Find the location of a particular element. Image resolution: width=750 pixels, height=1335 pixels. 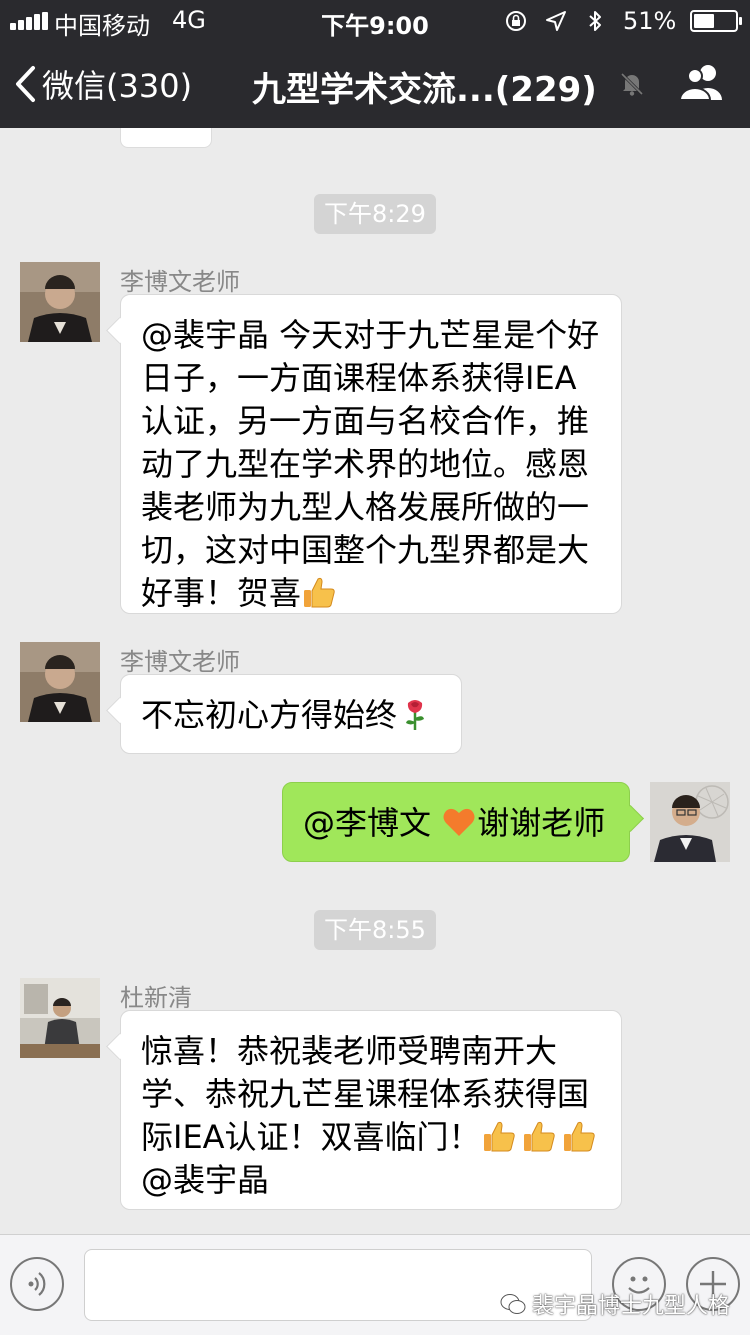

bluetooth-icon is located at coordinates (595, 21).